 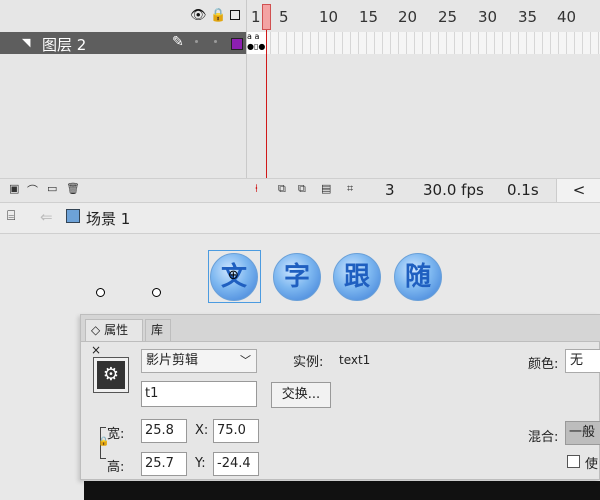 What do you see at coordinates (218, 16) in the screenshot?
I see `lock-icon: 🔒` at bounding box center [218, 16].